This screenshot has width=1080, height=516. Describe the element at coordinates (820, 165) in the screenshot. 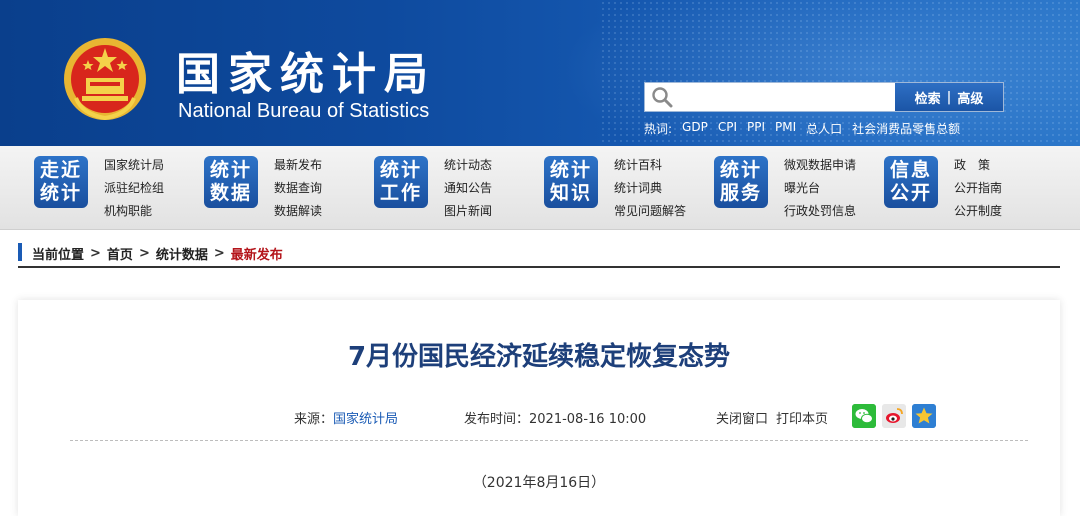

I see `nav-link: 微观数据申请` at that location.